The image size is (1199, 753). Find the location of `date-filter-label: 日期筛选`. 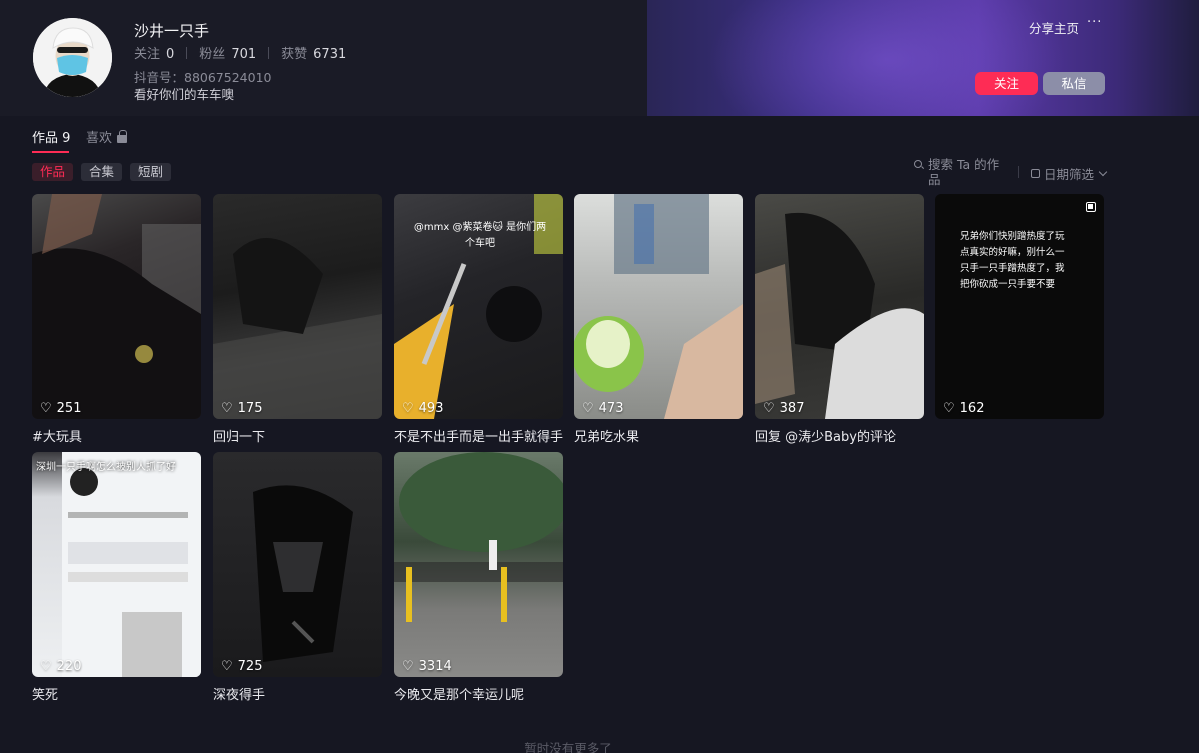

date-filter-label: 日期筛选 is located at coordinates (1069, 174).